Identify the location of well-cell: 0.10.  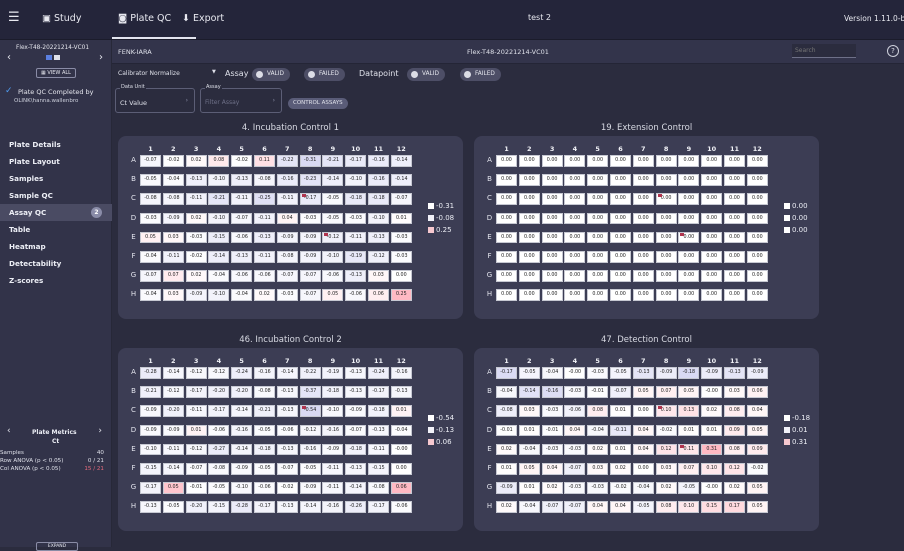
(689, 507).